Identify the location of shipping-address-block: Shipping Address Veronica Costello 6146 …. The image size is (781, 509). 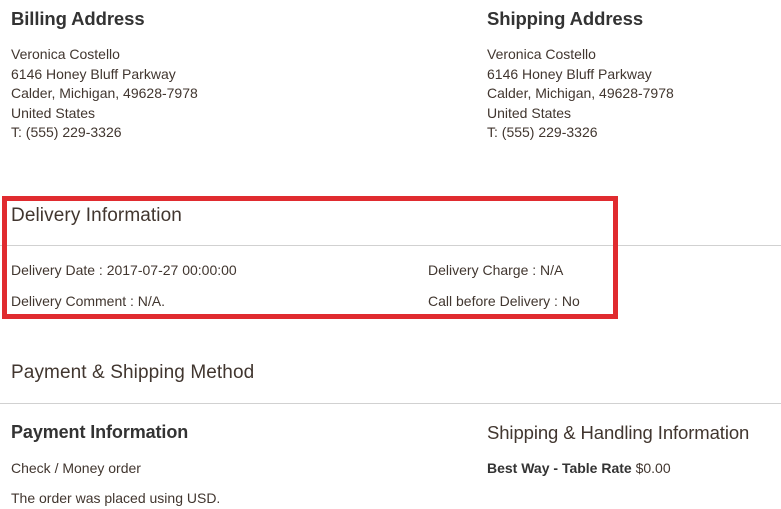
(634, 71).